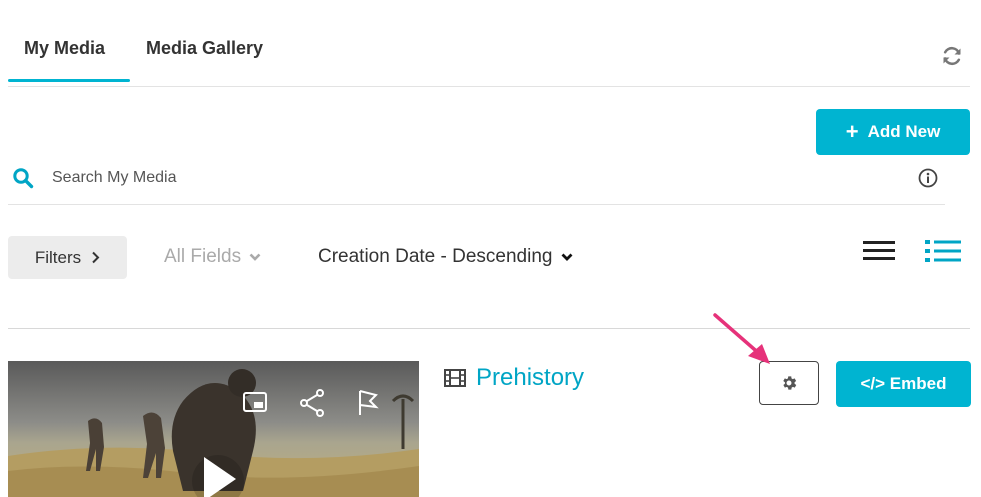 The image size is (981, 497). What do you see at coordinates (435, 256) in the screenshot?
I see `sort-label: Creation Date - Descending` at bounding box center [435, 256].